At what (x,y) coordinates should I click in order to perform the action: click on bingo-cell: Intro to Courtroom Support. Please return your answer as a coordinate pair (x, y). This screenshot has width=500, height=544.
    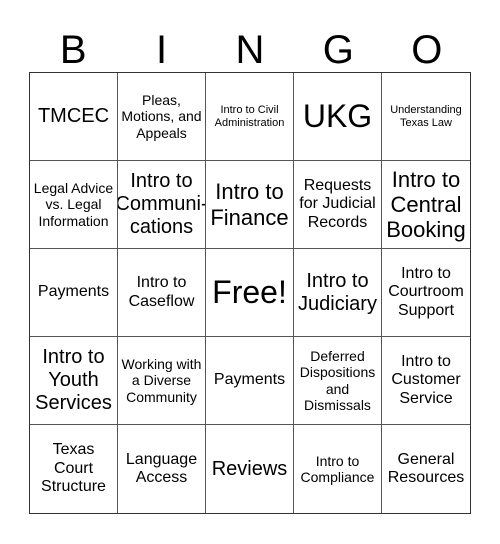
    Looking at the image, I should click on (426, 293).